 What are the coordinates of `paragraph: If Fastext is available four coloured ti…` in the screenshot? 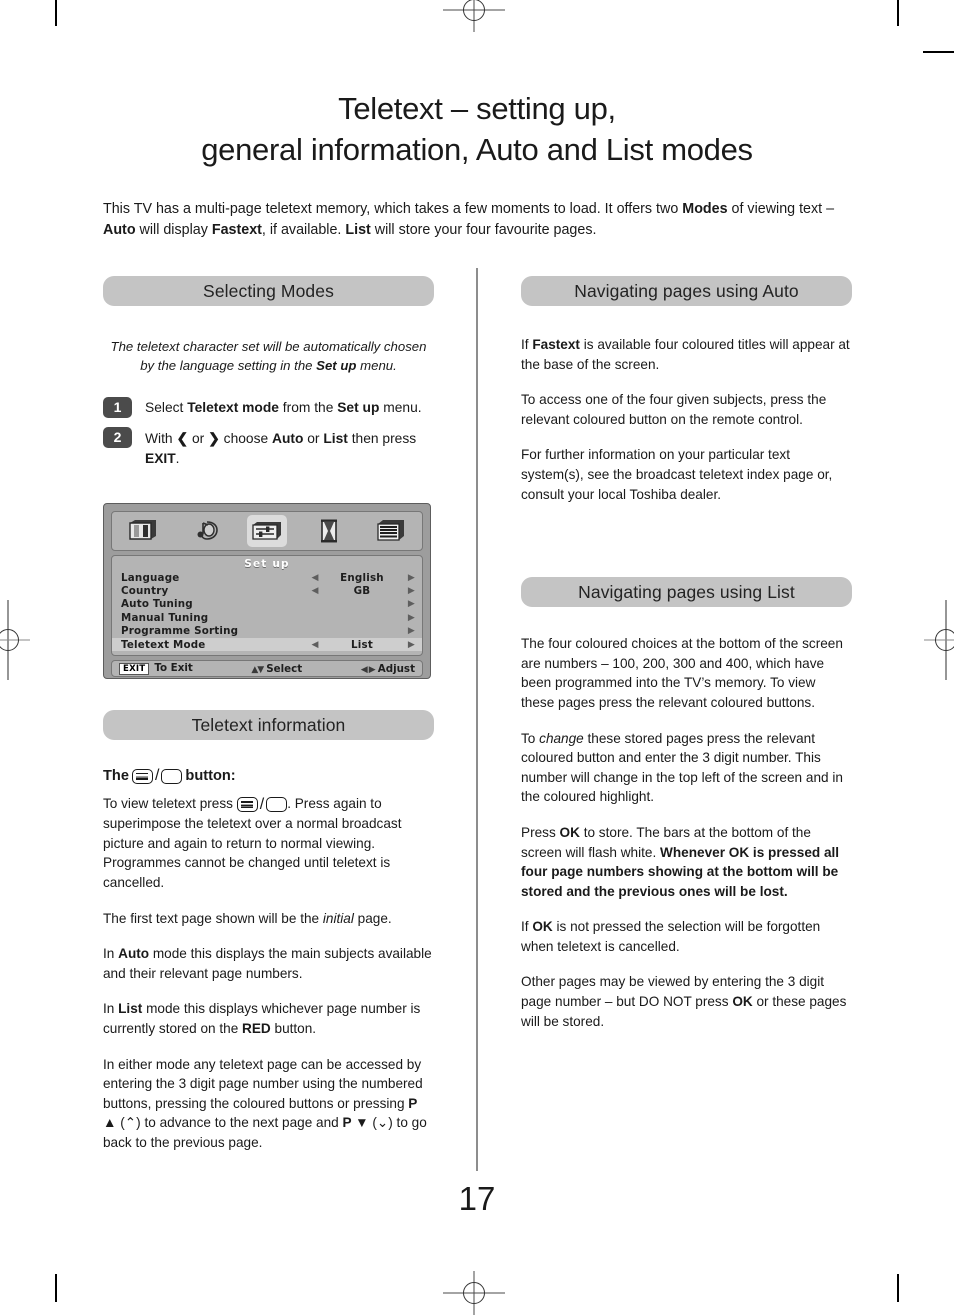 It's located at (685, 354).